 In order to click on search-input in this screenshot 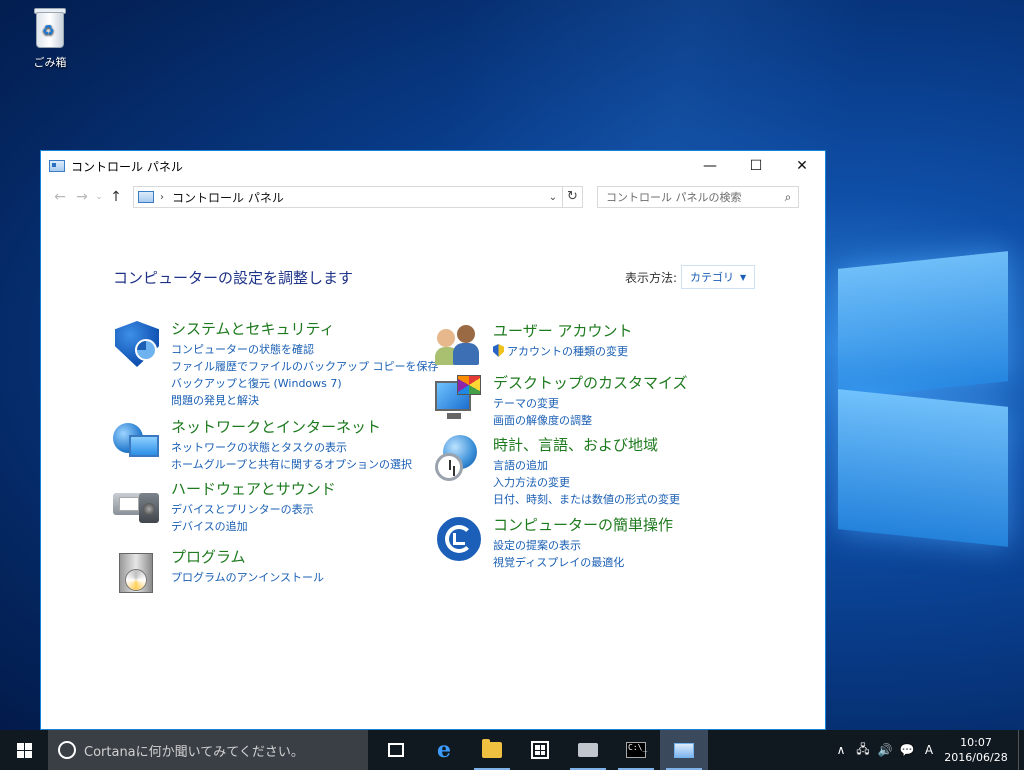, I will do `click(692, 197)`.